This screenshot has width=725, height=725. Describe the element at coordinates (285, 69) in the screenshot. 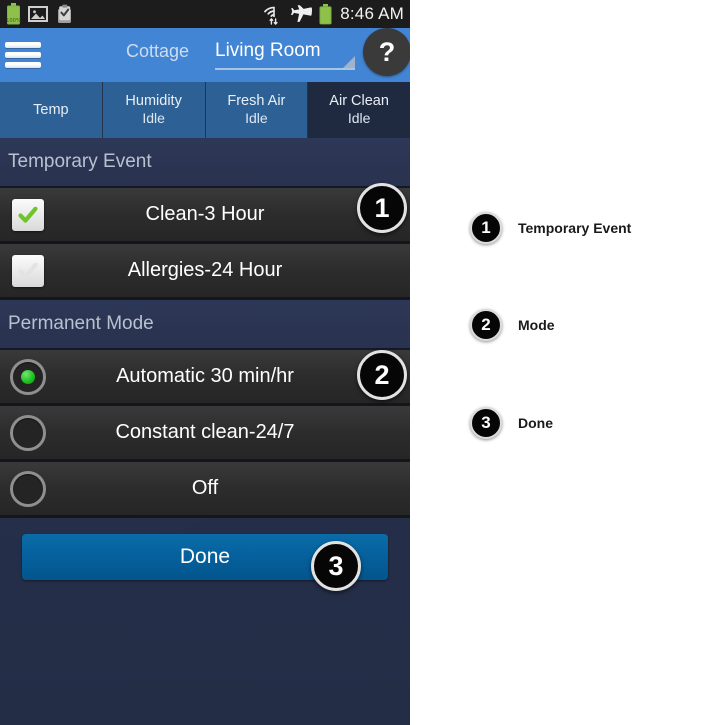

I see `room-selector-underline` at that location.